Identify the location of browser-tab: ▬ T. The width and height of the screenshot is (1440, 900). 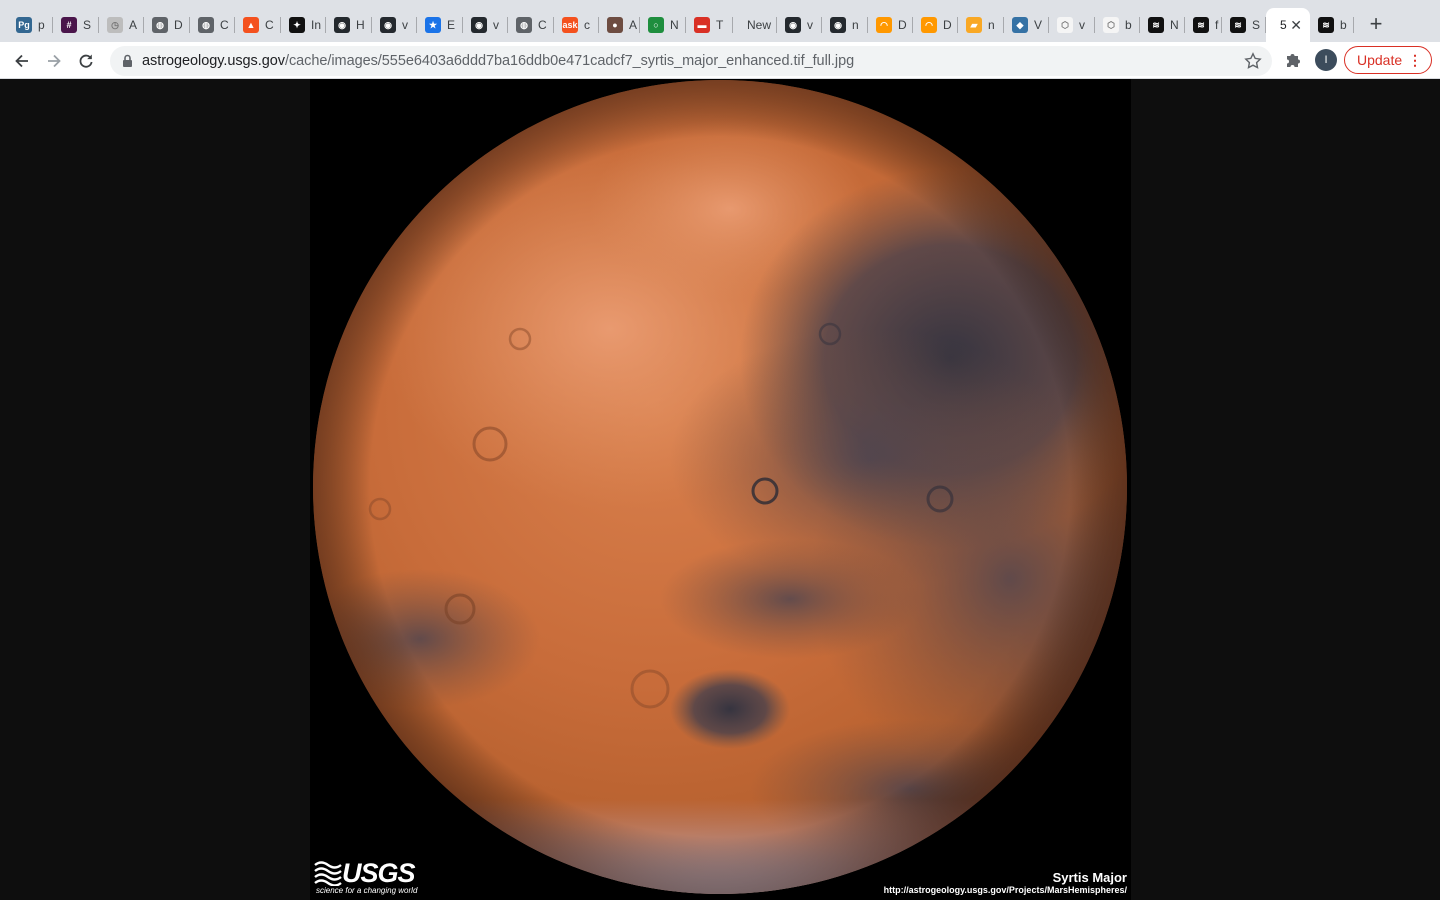
(709, 25).